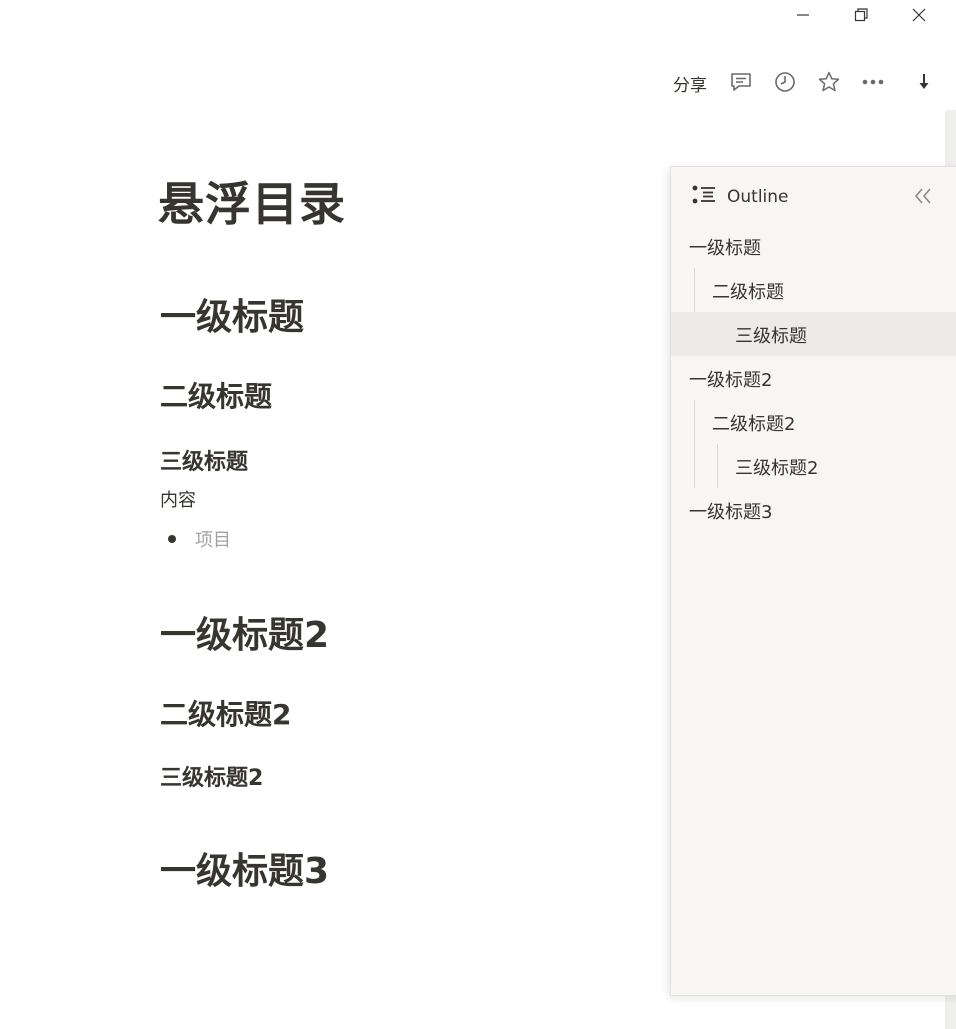 The width and height of the screenshot is (956, 1029). What do you see at coordinates (777, 468) in the screenshot?
I see `outline-item-label: 三级标题2` at bounding box center [777, 468].